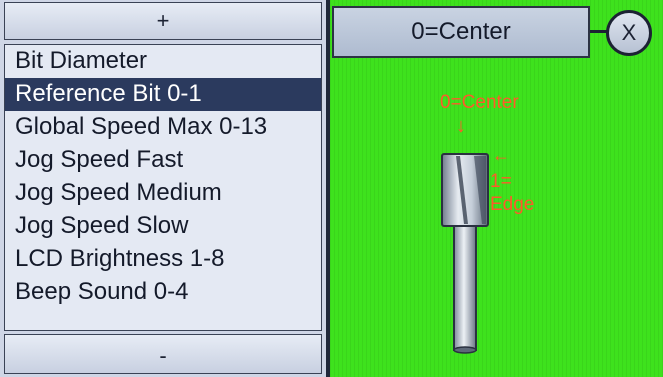 This screenshot has height=377, width=663. I want to click on setting-value-button: 0=Center, so click(461, 32).